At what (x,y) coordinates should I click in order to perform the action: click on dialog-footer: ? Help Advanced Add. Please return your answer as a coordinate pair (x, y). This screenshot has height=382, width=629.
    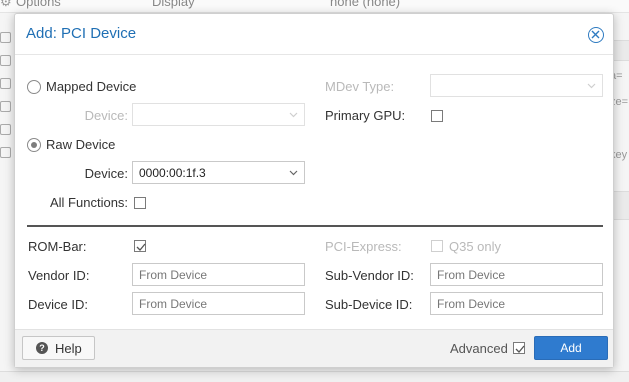
    Looking at the image, I should click on (314, 348).